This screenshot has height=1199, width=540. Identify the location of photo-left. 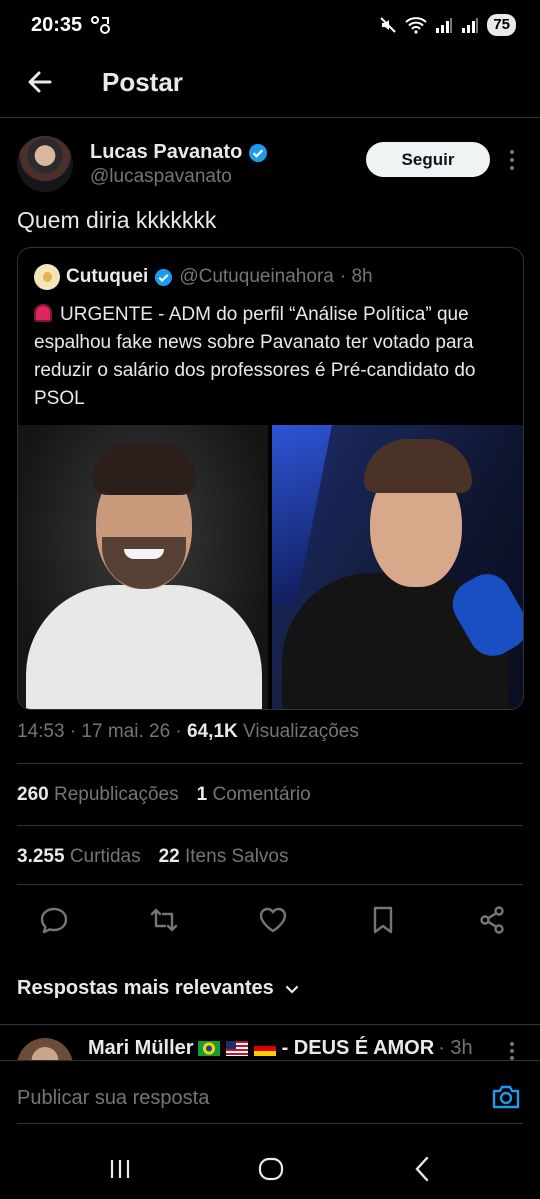
(143, 567).